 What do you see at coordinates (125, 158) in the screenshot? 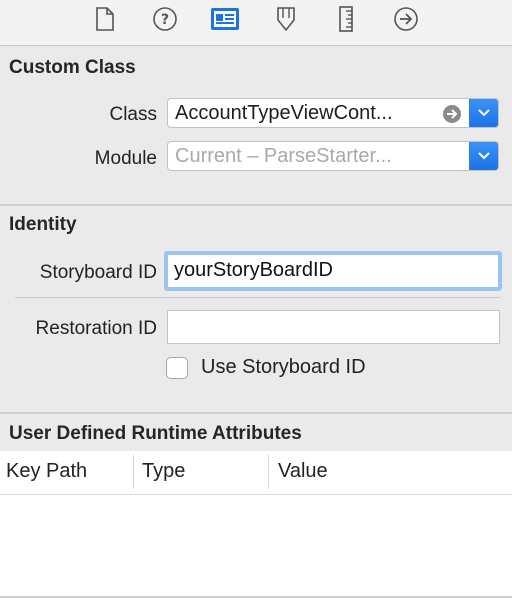
I see `module-label: Module` at bounding box center [125, 158].